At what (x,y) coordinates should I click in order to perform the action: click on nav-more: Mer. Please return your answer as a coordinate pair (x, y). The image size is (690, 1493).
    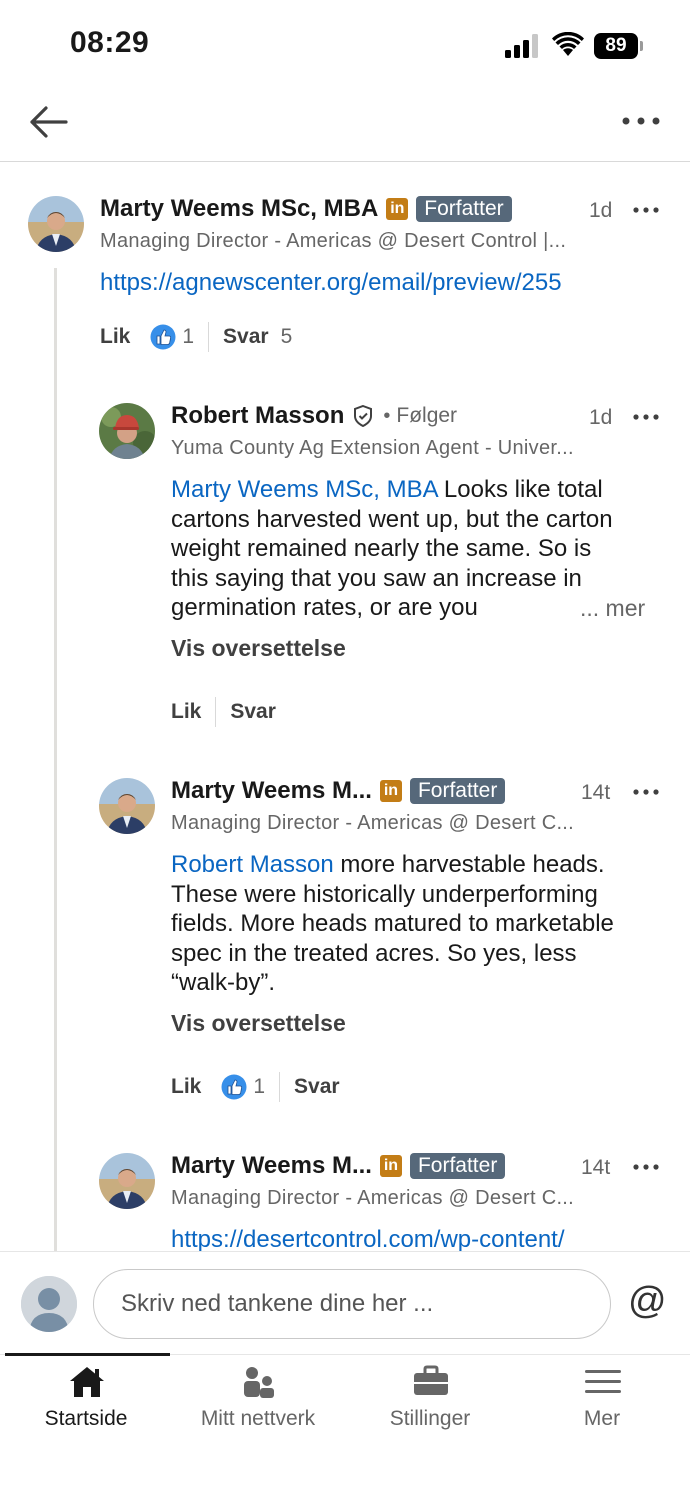
    Looking at the image, I should click on (602, 1405).